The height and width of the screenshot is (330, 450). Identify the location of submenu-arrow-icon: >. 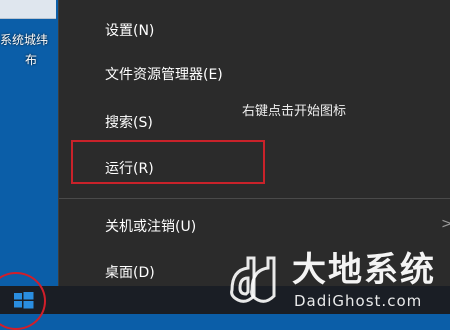
(445, 224).